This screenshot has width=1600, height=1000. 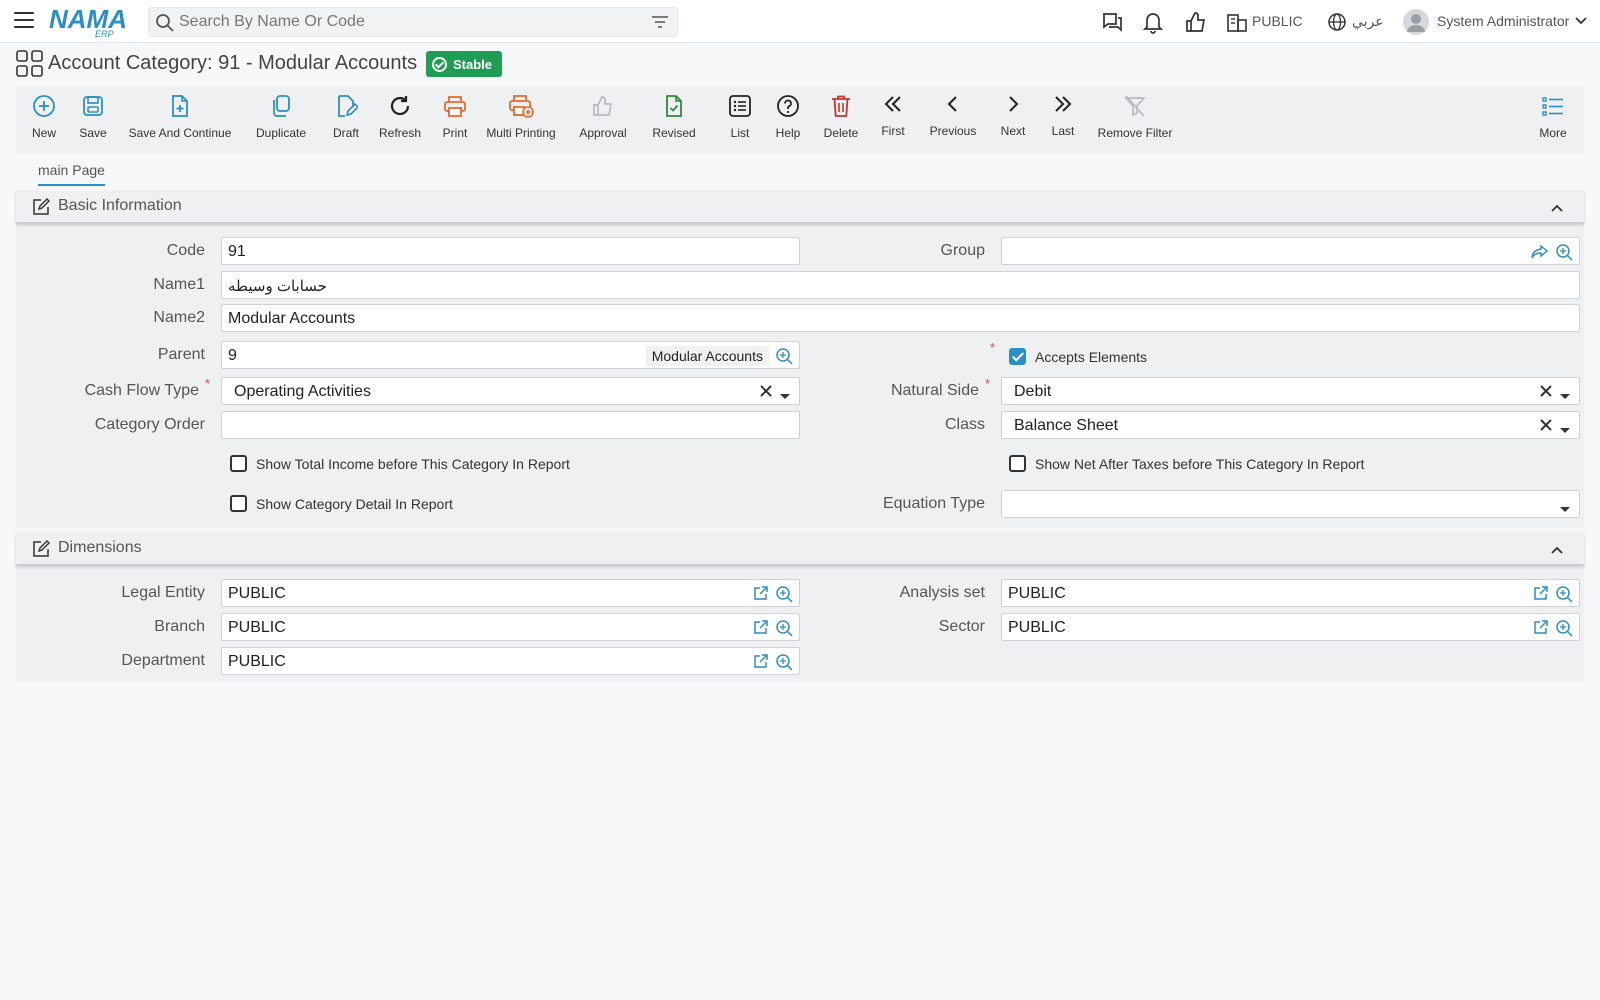 What do you see at coordinates (93, 121) in the screenshot?
I see `save-button: Save` at bounding box center [93, 121].